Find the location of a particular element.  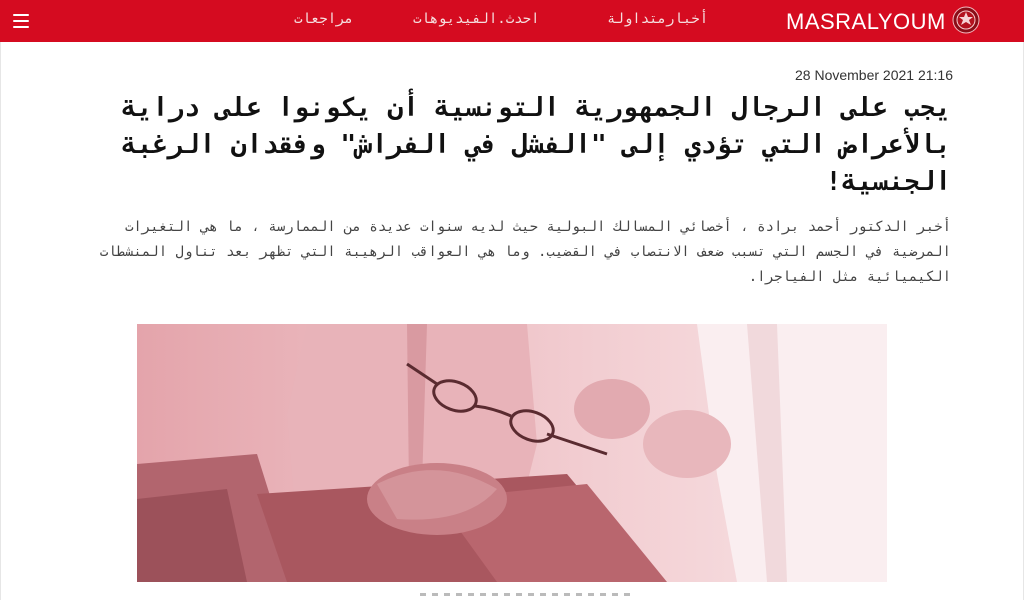

nav-link-trending-news: أخبارمتداولة is located at coordinates (657, 19).